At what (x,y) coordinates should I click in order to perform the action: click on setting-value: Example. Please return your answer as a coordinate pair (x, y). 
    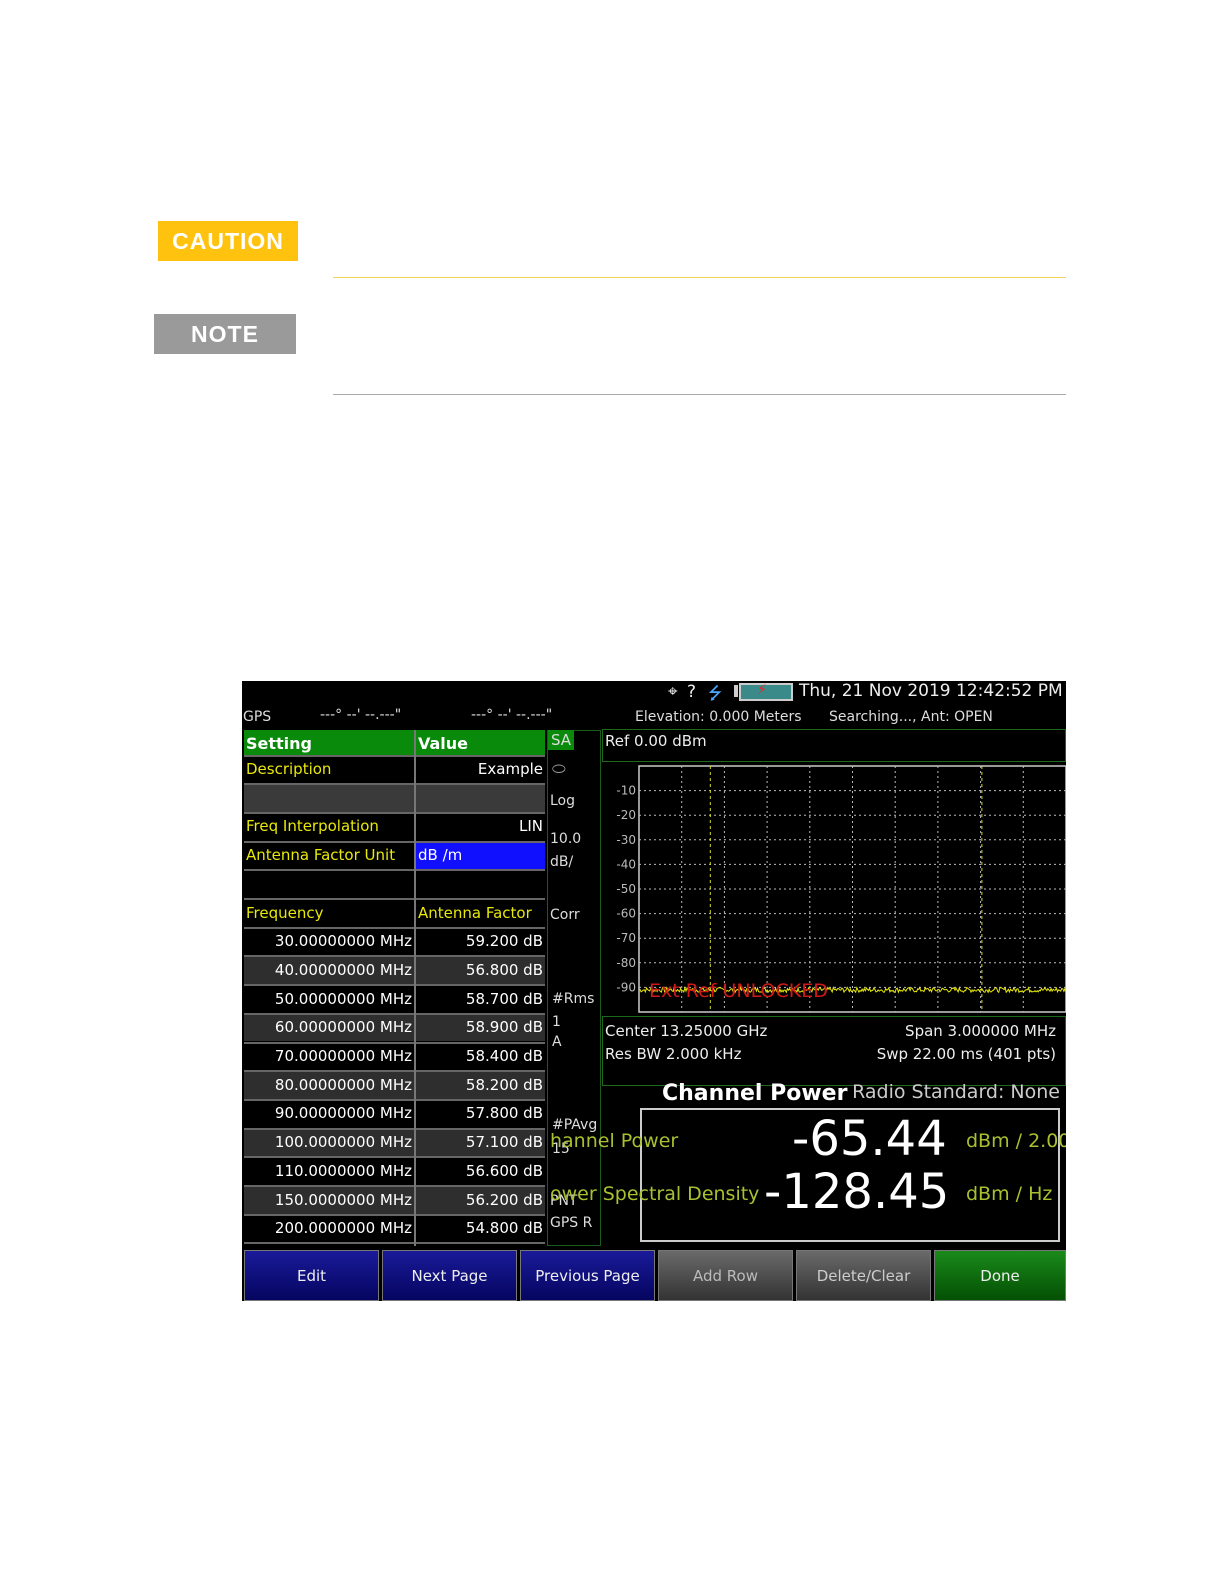
    Looking at the image, I should click on (480, 769).